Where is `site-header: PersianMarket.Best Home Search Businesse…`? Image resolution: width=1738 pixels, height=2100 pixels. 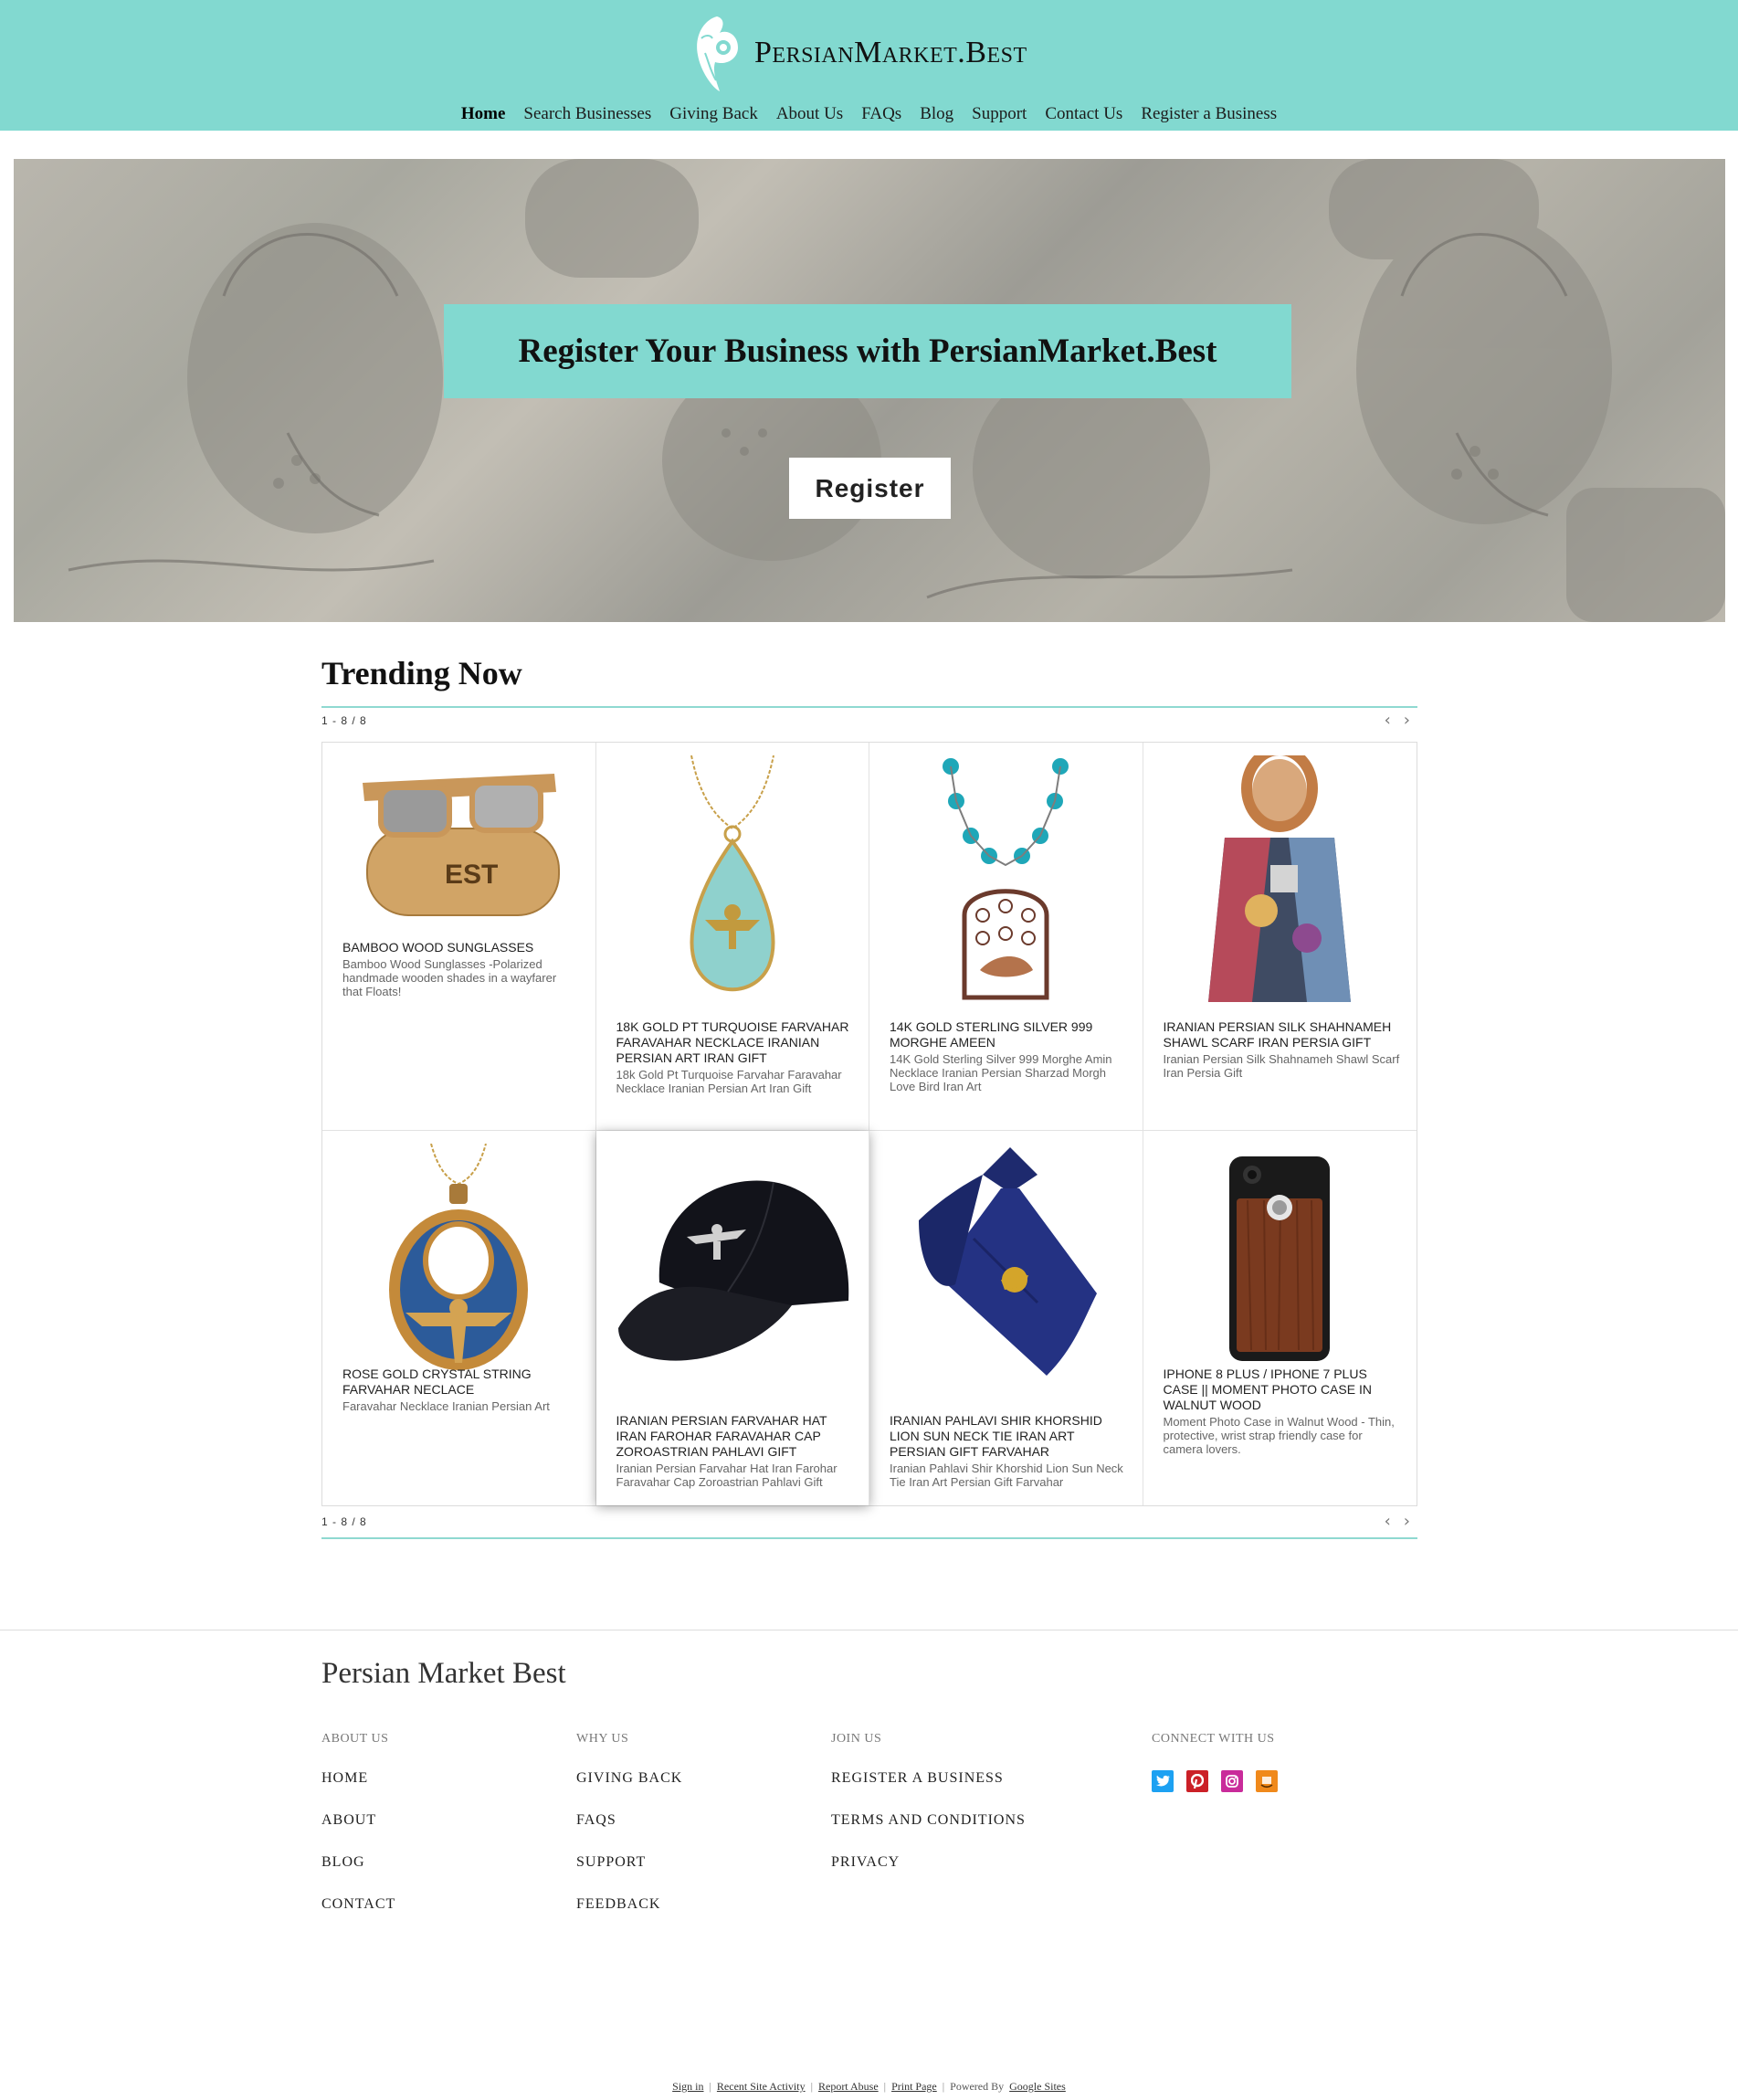 site-header: PersianMarket.Best Home Search Businesse… is located at coordinates (869, 66).